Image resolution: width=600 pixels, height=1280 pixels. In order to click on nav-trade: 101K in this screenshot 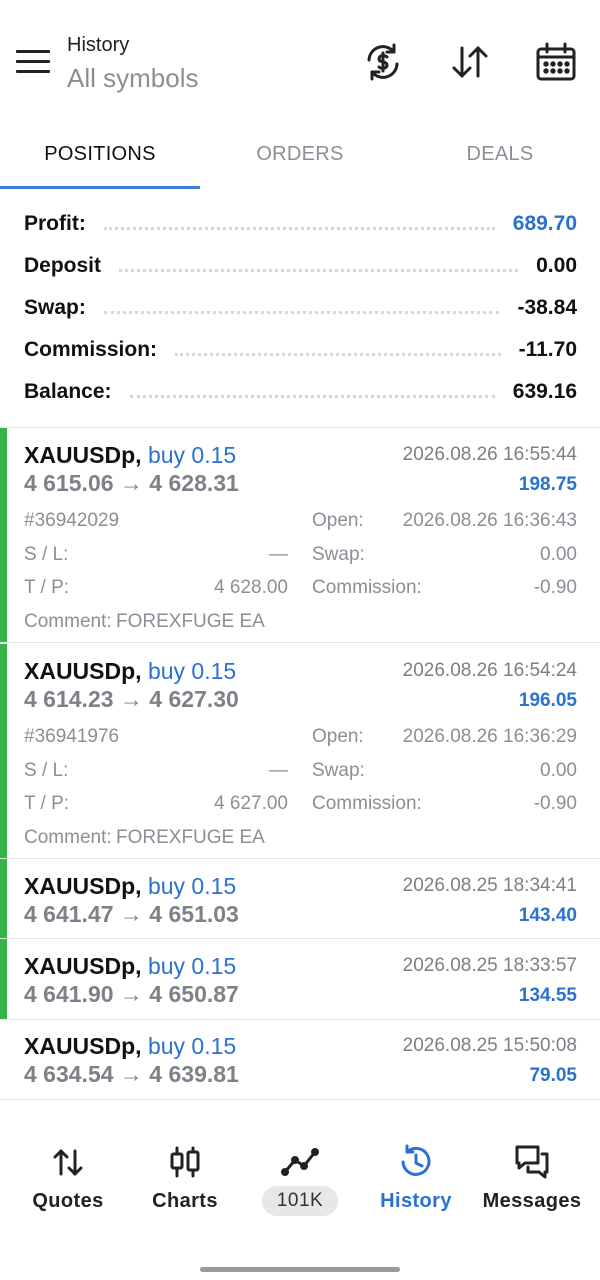, I will do `click(300, 1170)`.